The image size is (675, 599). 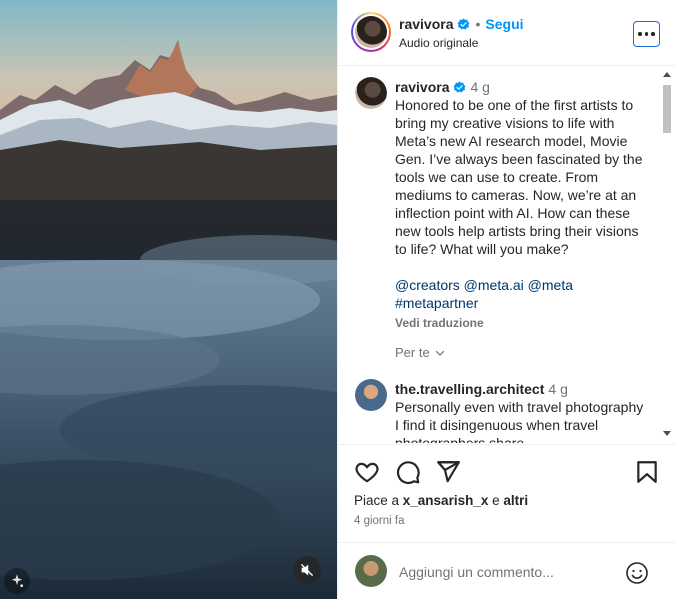 I want to click on author-username: ravivora, so click(x=426, y=24).